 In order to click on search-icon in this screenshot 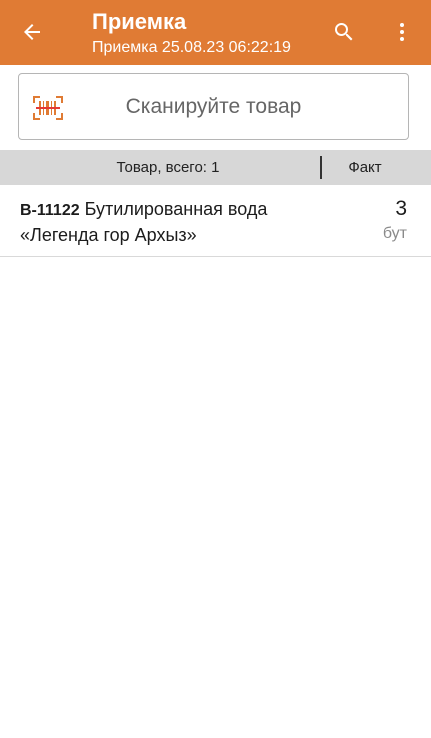, I will do `click(344, 32)`.